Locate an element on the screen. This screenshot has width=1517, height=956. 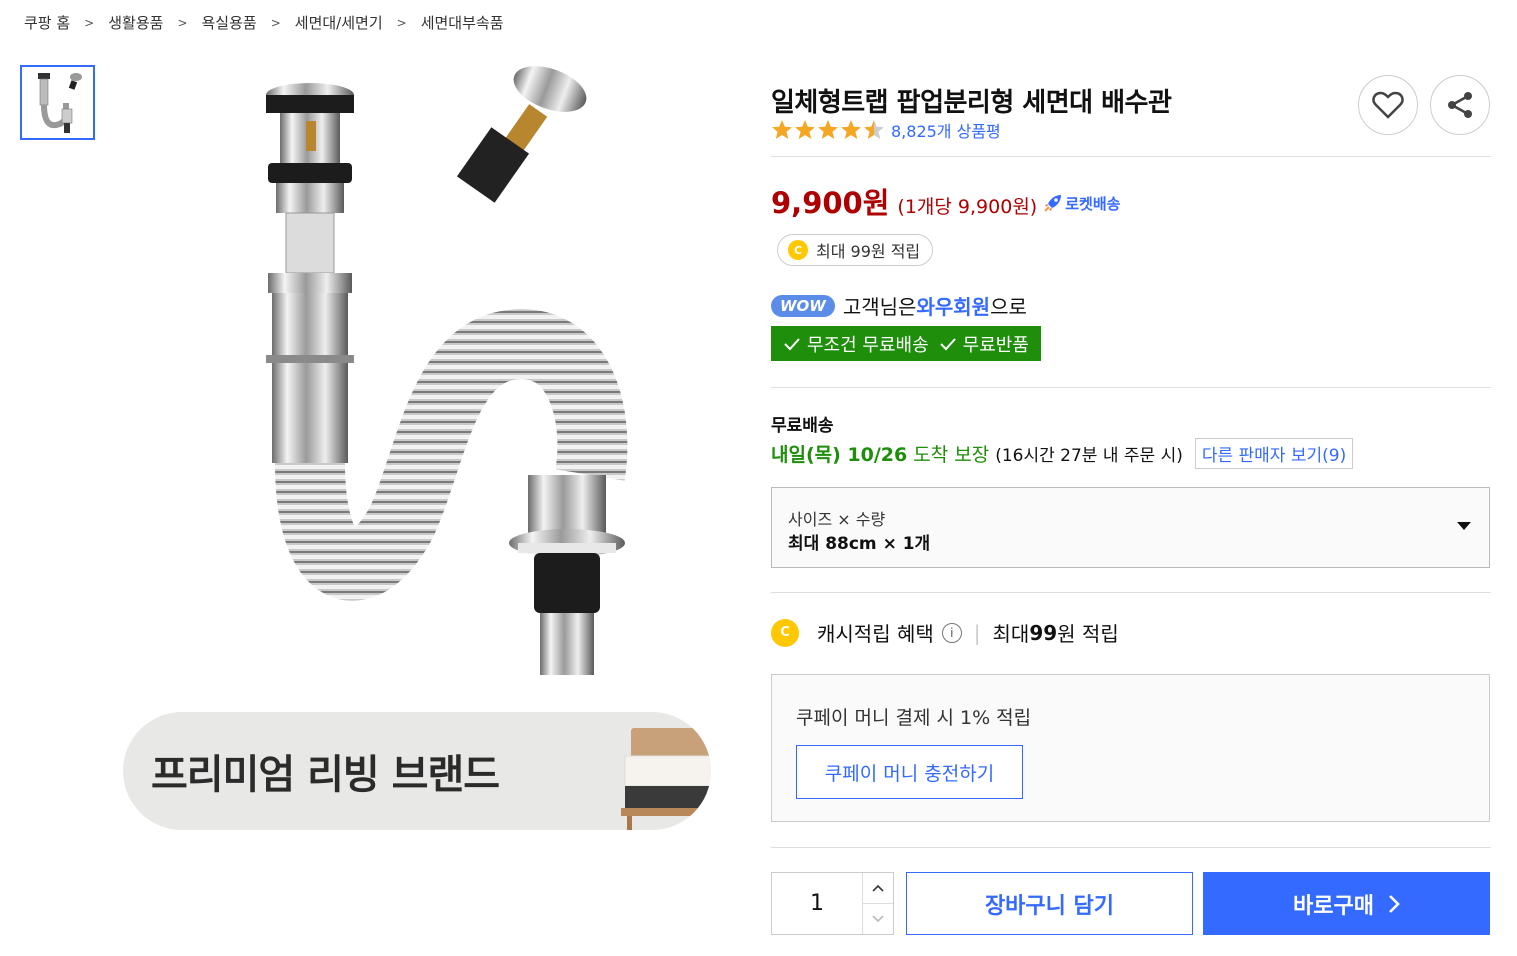
free-shipping-benefit: 무조건 무료배송 is located at coordinates (868, 345).